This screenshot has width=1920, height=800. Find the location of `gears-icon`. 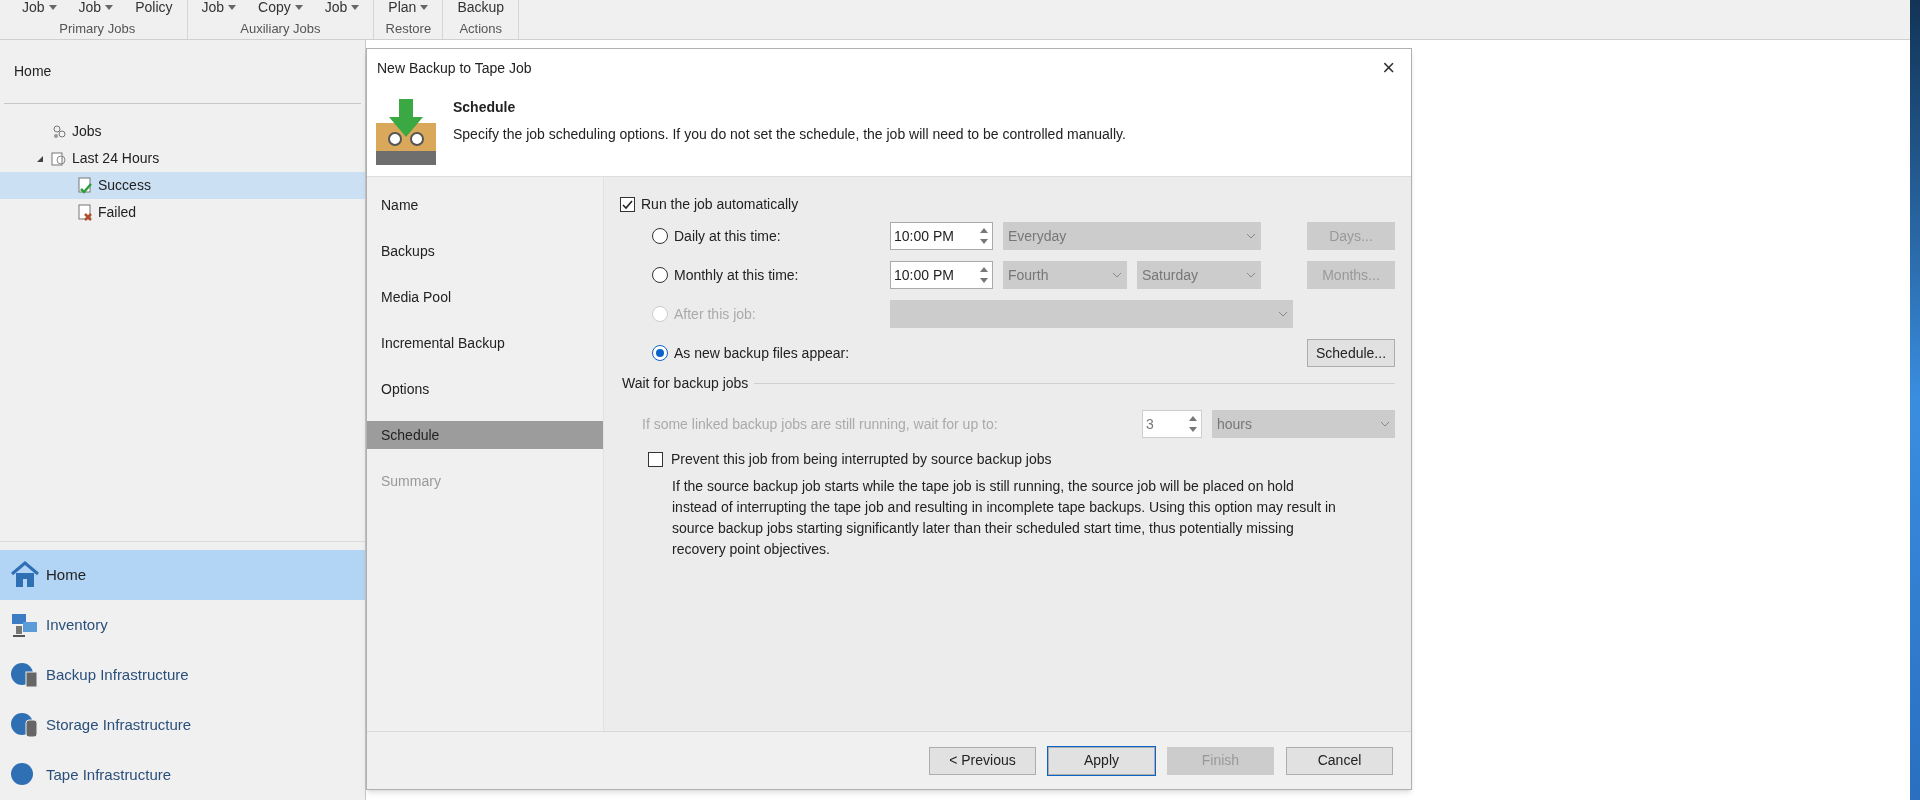

gears-icon is located at coordinates (59, 131).